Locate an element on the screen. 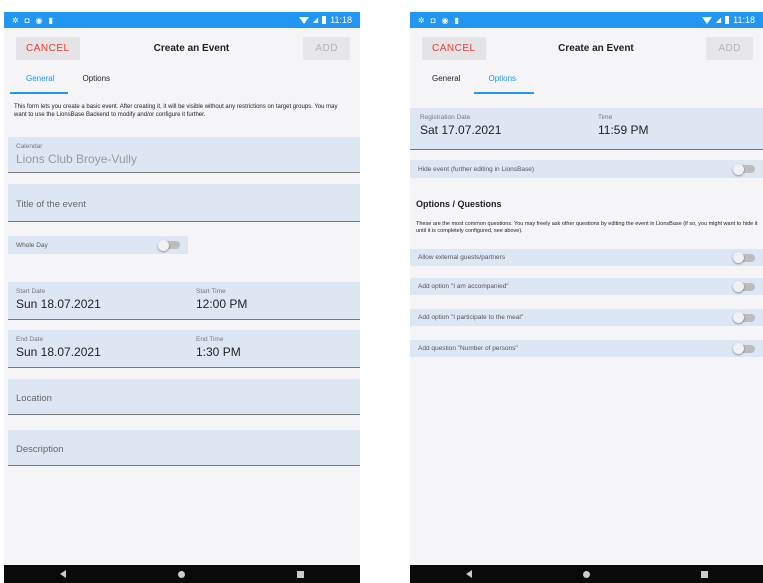 The image size is (763, 583). option-row: Add question "Number of persons" is located at coordinates (586, 348).